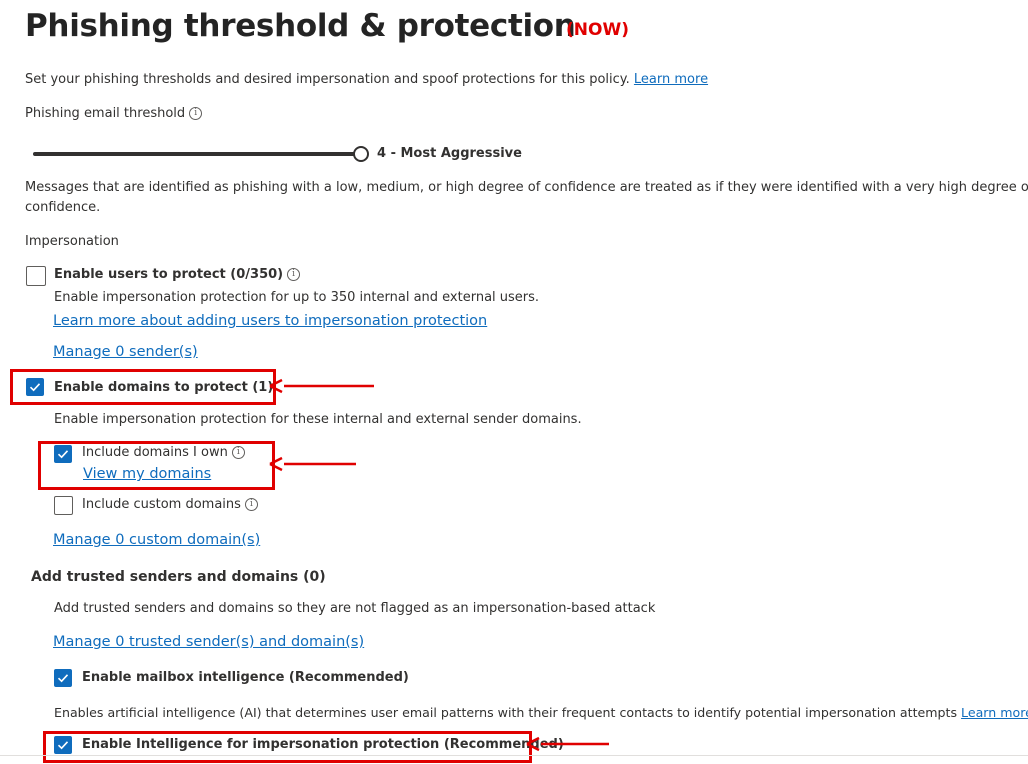 This screenshot has height=764, width=1028. Describe the element at coordinates (147, 474) in the screenshot. I see `view-my-domains-link: View my domains` at that location.